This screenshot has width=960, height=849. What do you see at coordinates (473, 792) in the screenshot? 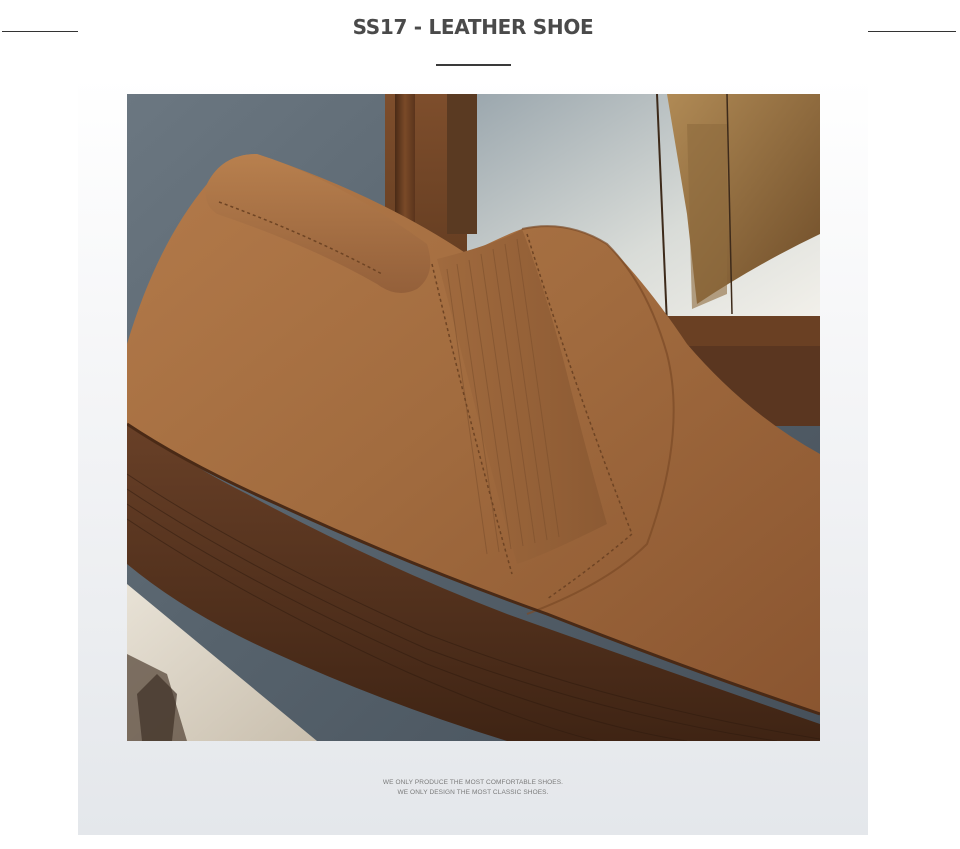
I see `tagline-classic: WE ONLY DESIGN THE MOST CLASSIC SHOES.` at bounding box center [473, 792].